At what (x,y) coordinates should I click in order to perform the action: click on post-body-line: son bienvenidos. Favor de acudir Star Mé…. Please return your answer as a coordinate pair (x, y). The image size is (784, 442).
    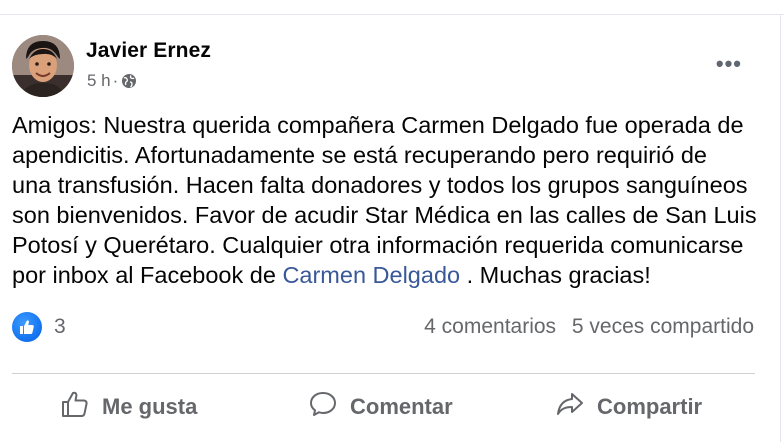
    Looking at the image, I should click on (384, 215).